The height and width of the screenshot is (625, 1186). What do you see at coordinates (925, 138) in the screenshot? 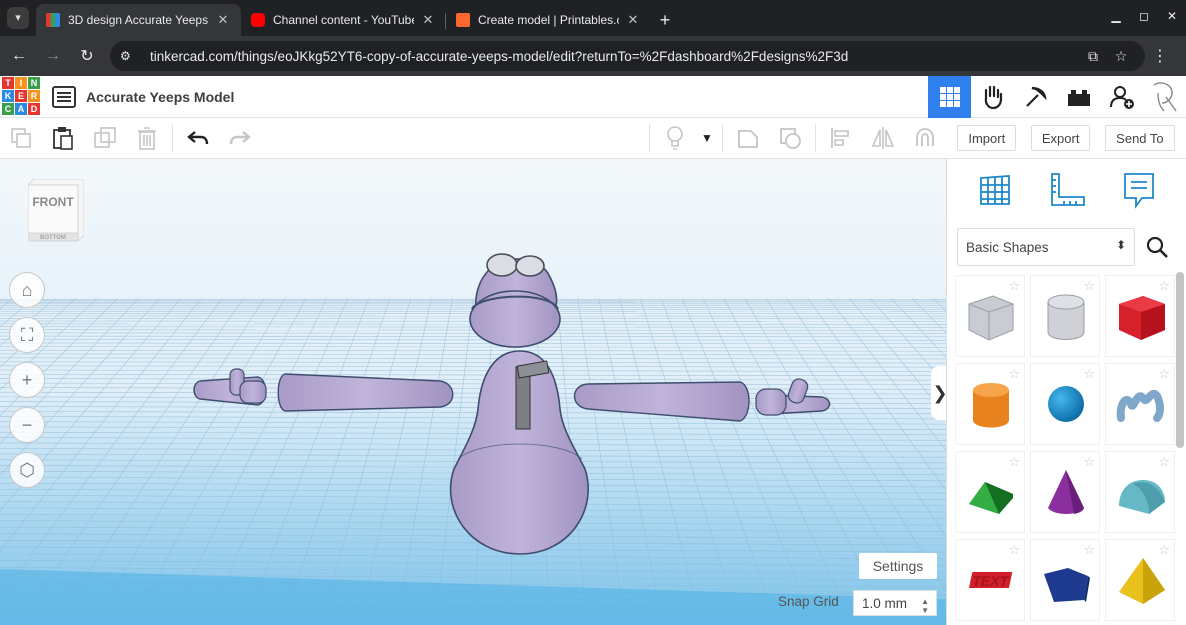
I see `cruise-magnet-icon` at bounding box center [925, 138].